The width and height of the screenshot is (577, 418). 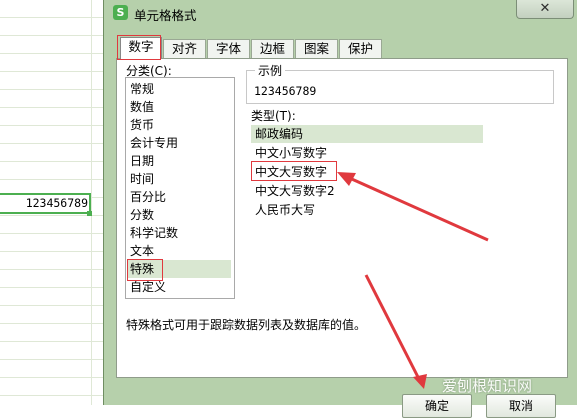 What do you see at coordinates (367, 210) in the screenshot?
I see `type-item: 人民币大写` at bounding box center [367, 210].